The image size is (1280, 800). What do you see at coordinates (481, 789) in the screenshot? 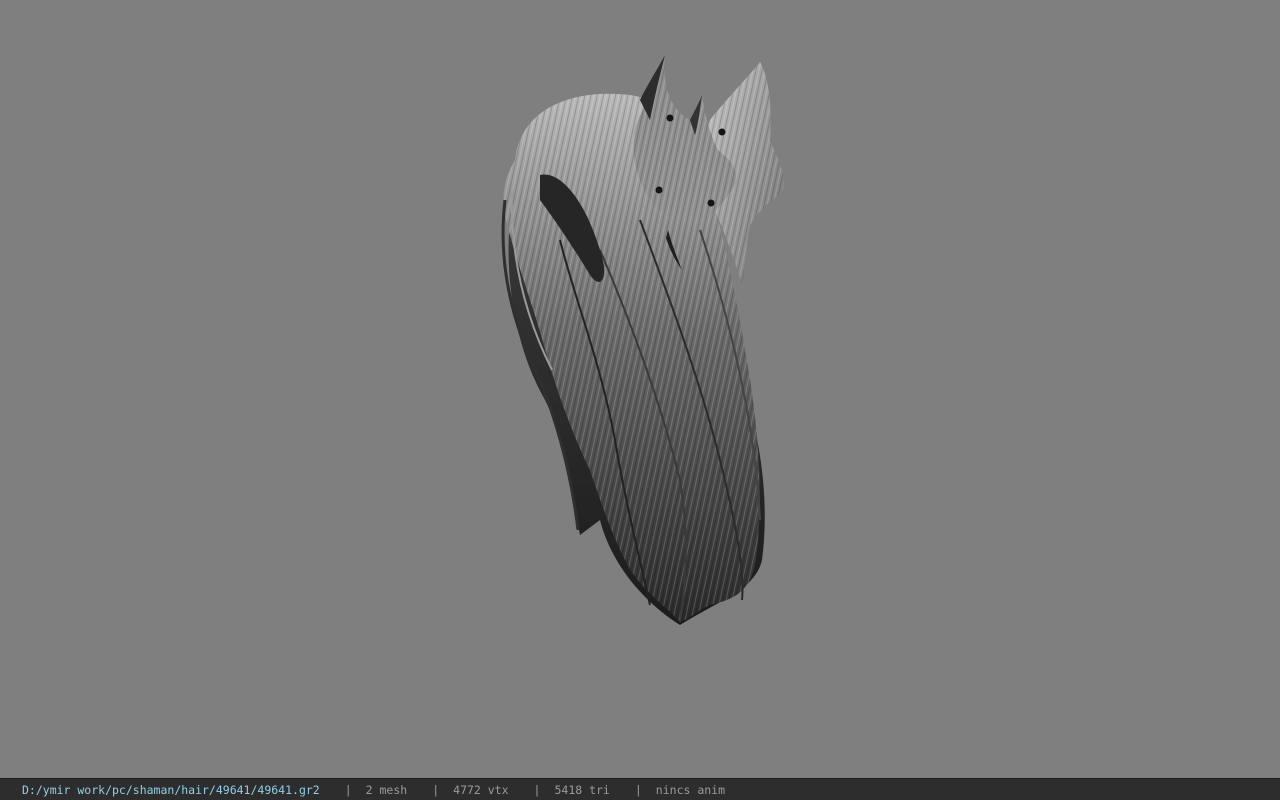
I see `vertex-count: 4772 vtx` at bounding box center [481, 789].